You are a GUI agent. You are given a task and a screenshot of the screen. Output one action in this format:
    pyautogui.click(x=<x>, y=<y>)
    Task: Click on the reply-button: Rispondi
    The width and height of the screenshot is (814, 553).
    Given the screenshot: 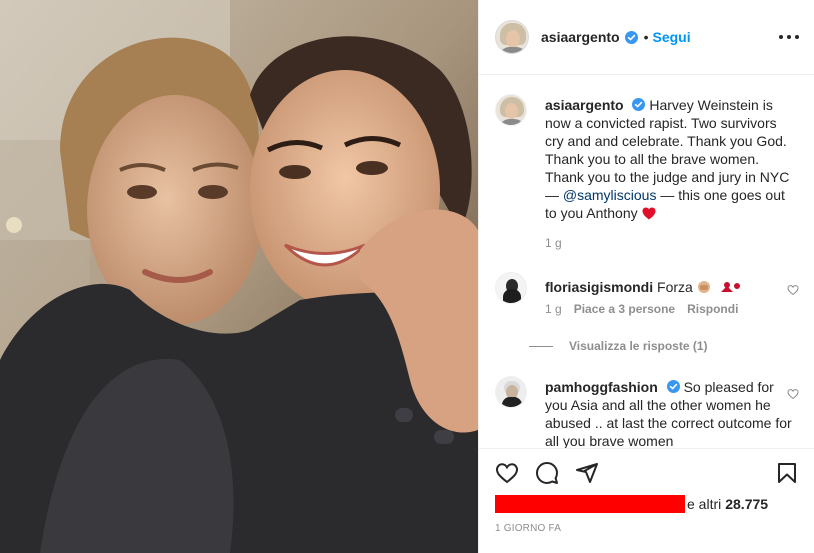 What is the action you would take?
    pyautogui.click(x=712, y=309)
    